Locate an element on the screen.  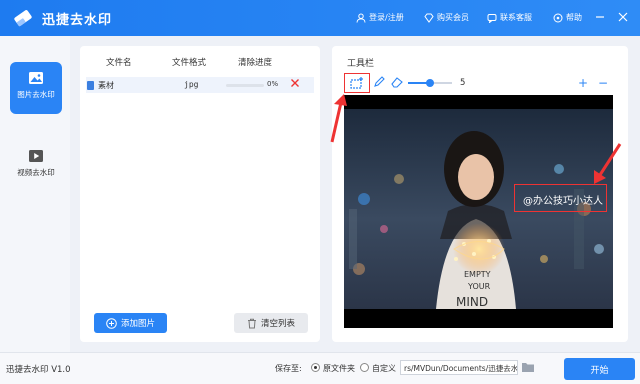
trash-icon is located at coordinates (251, 323).